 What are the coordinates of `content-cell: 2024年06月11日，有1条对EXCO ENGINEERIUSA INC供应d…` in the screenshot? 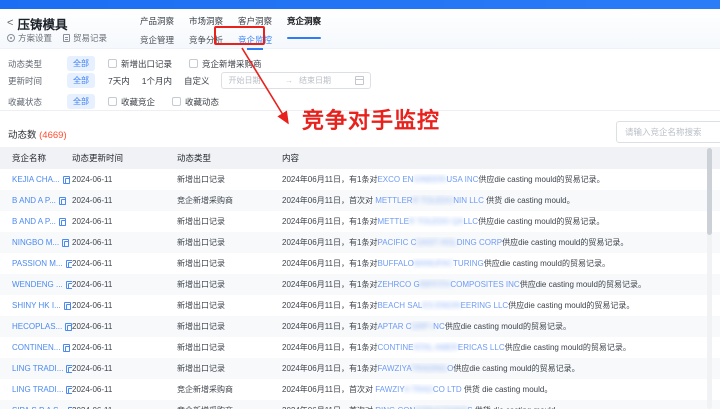 It's located at (501, 179).